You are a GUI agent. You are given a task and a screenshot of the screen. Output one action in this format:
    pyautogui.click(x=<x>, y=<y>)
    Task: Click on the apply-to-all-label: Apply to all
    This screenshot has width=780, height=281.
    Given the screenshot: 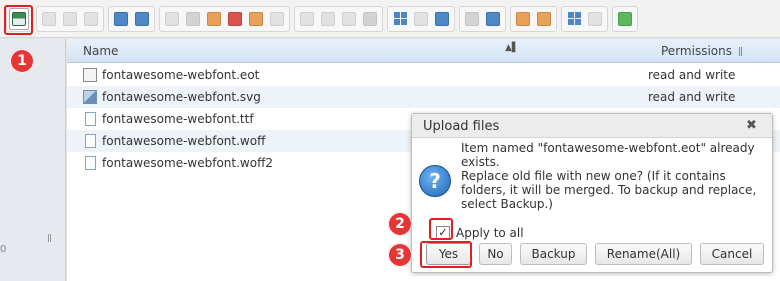 What is the action you would take?
    pyautogui.click(x=490, y=233)
    